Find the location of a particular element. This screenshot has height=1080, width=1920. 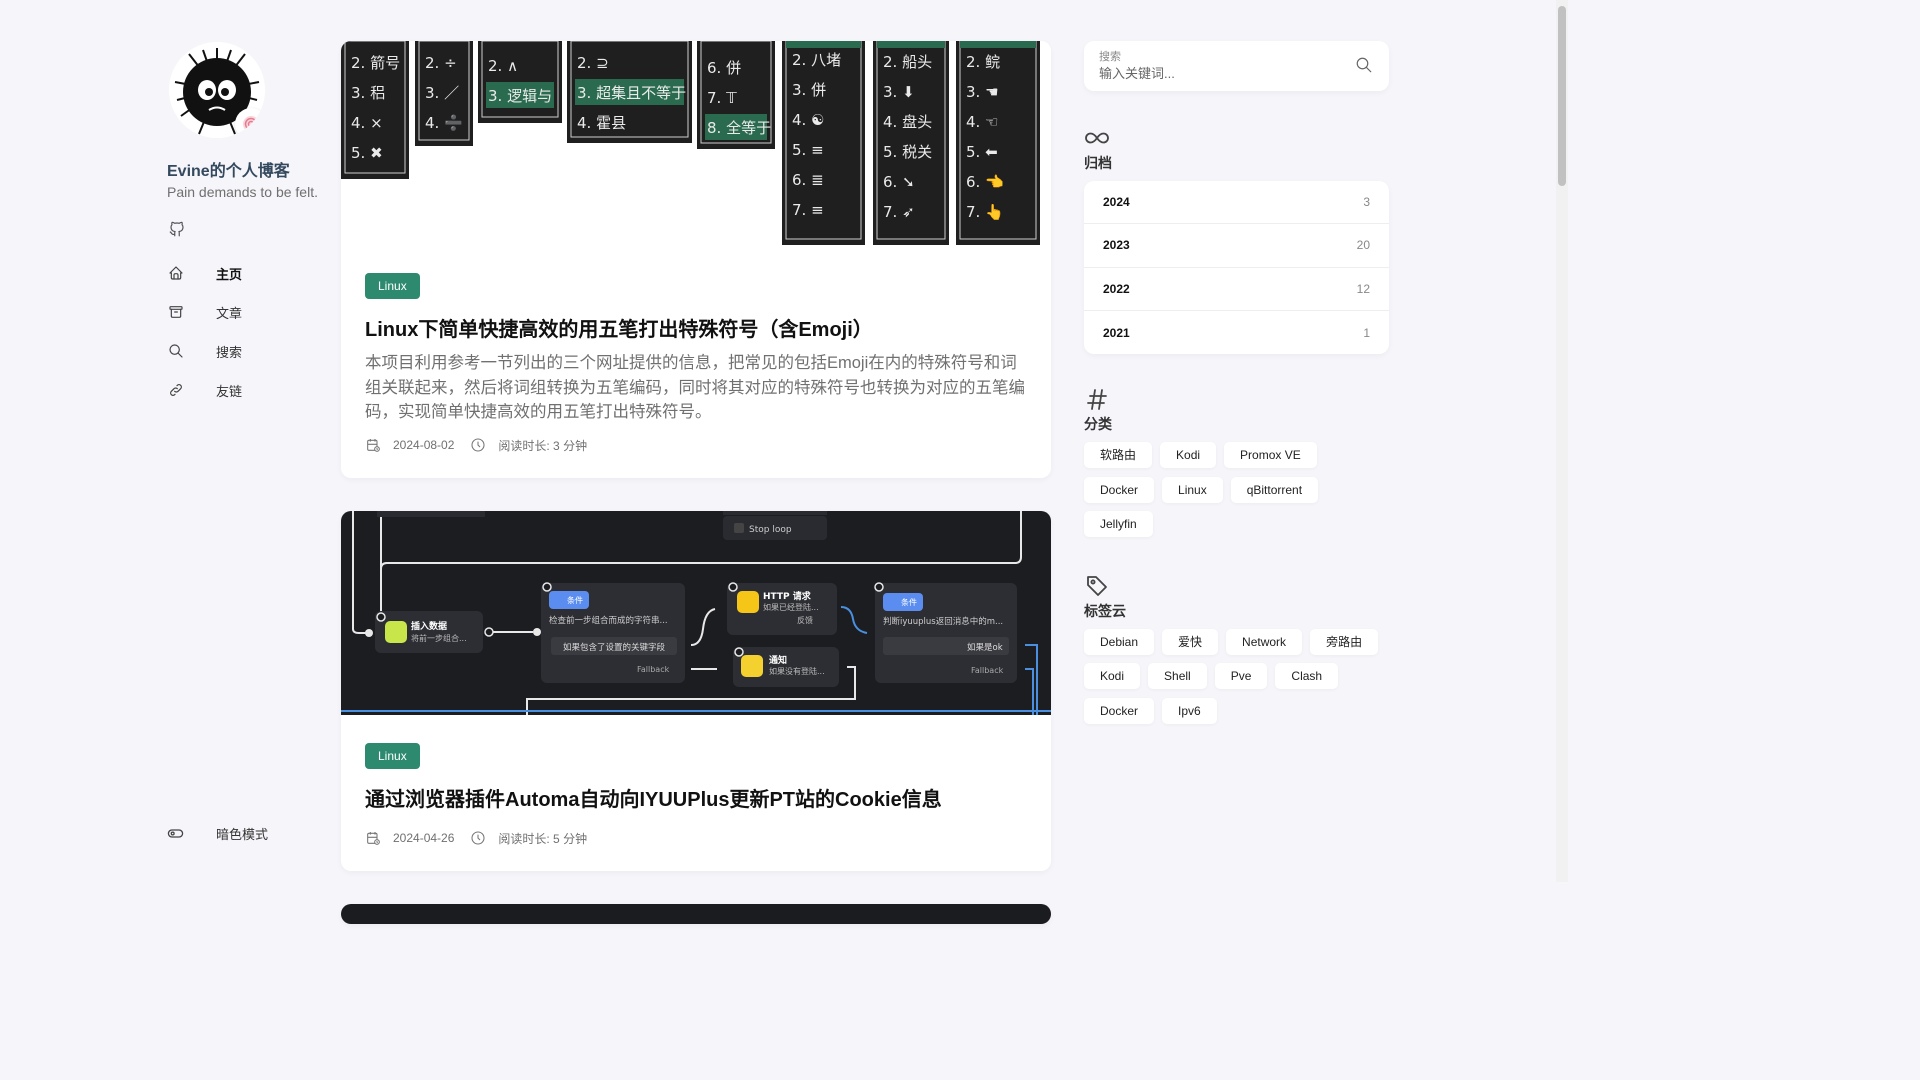

nav-label-search: 搜索 is located at coordinates (229, 352).